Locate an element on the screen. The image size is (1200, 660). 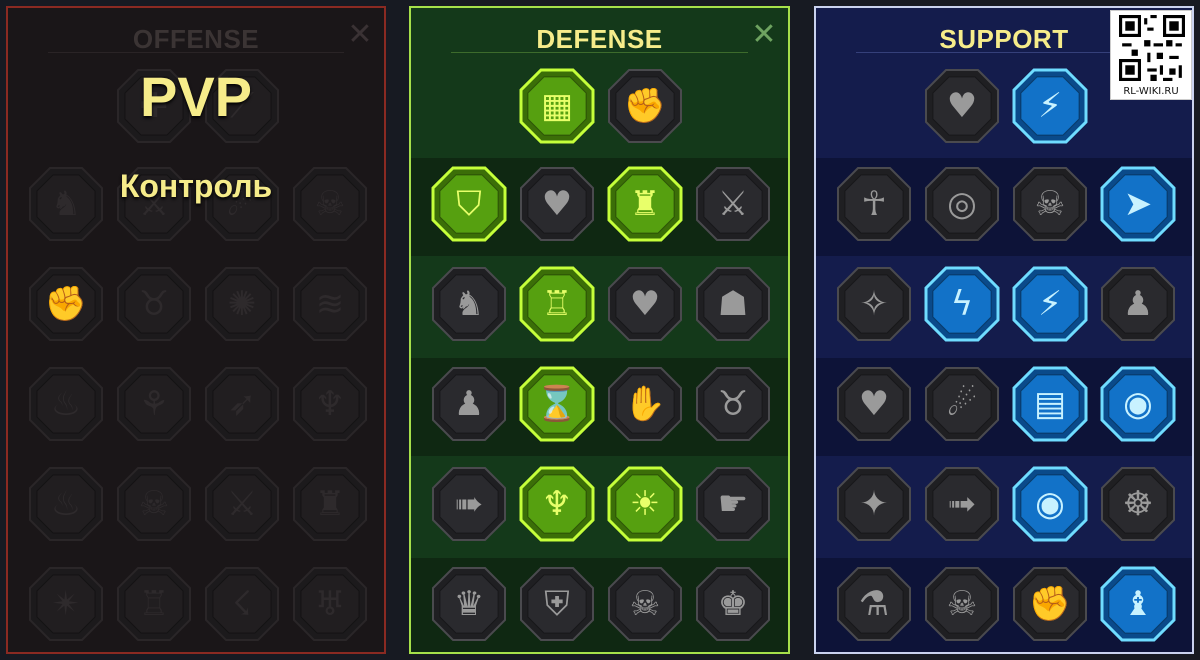
mastery-node: ϟ is located at coordinates (962, 304).